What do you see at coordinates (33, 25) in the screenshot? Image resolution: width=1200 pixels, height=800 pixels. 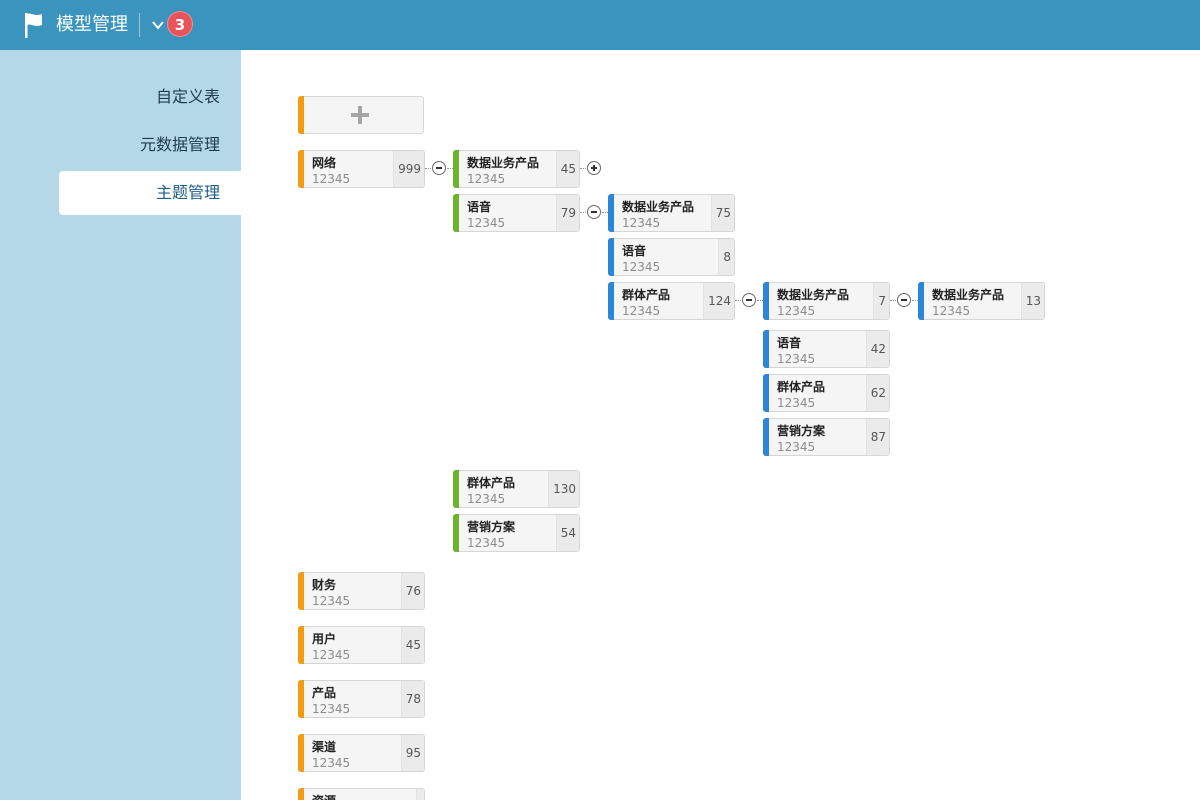 I see `flag-icon` at bounding box center [33, 25].